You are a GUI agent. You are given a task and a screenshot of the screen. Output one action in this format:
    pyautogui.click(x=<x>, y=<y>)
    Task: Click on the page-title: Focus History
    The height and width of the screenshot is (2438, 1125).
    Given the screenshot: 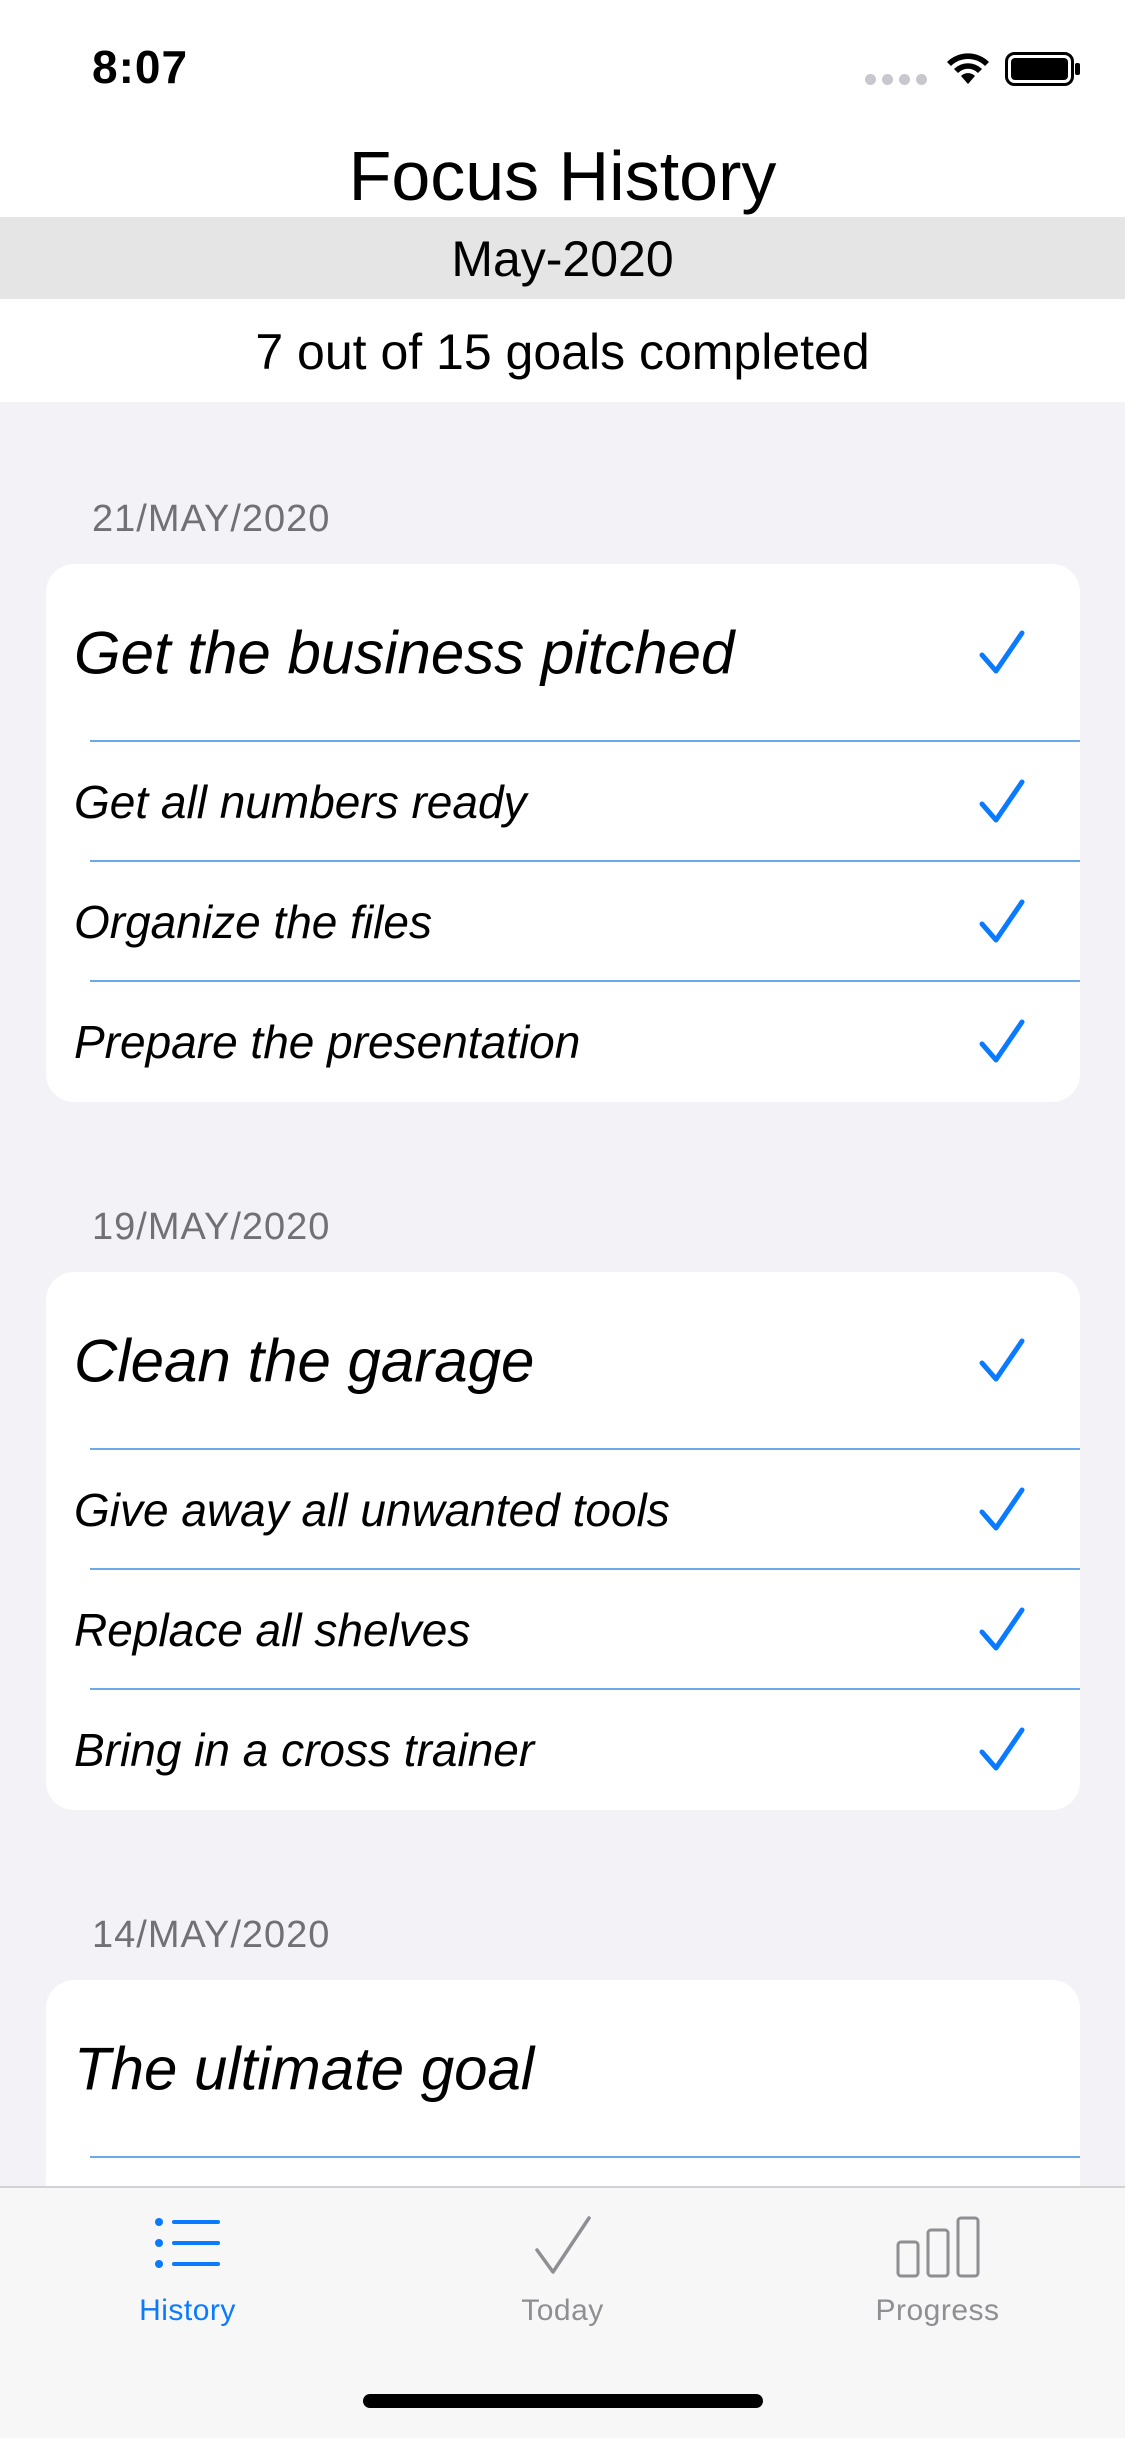 What is the action you would take?
    pyautogui.click(x=562, y=176)
    